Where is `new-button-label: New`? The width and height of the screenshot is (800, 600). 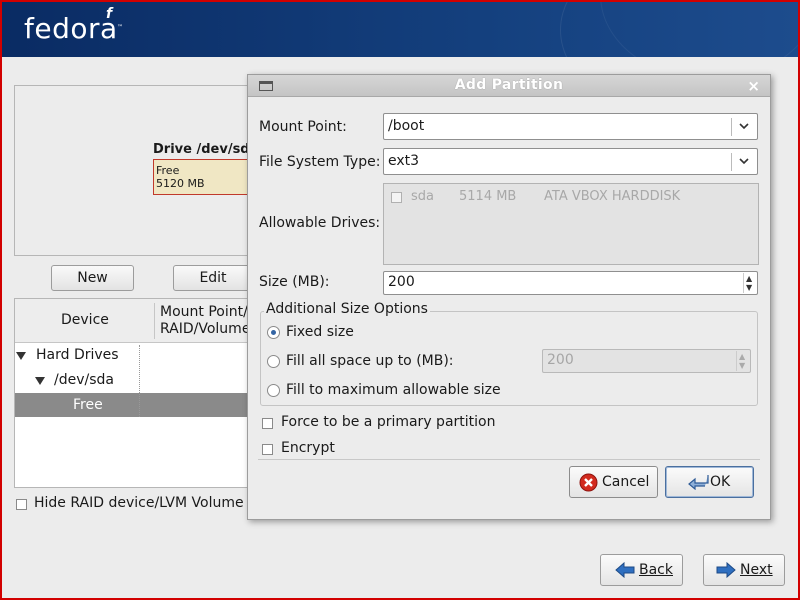 new-button-label: New is located at coordinates (92, 278).